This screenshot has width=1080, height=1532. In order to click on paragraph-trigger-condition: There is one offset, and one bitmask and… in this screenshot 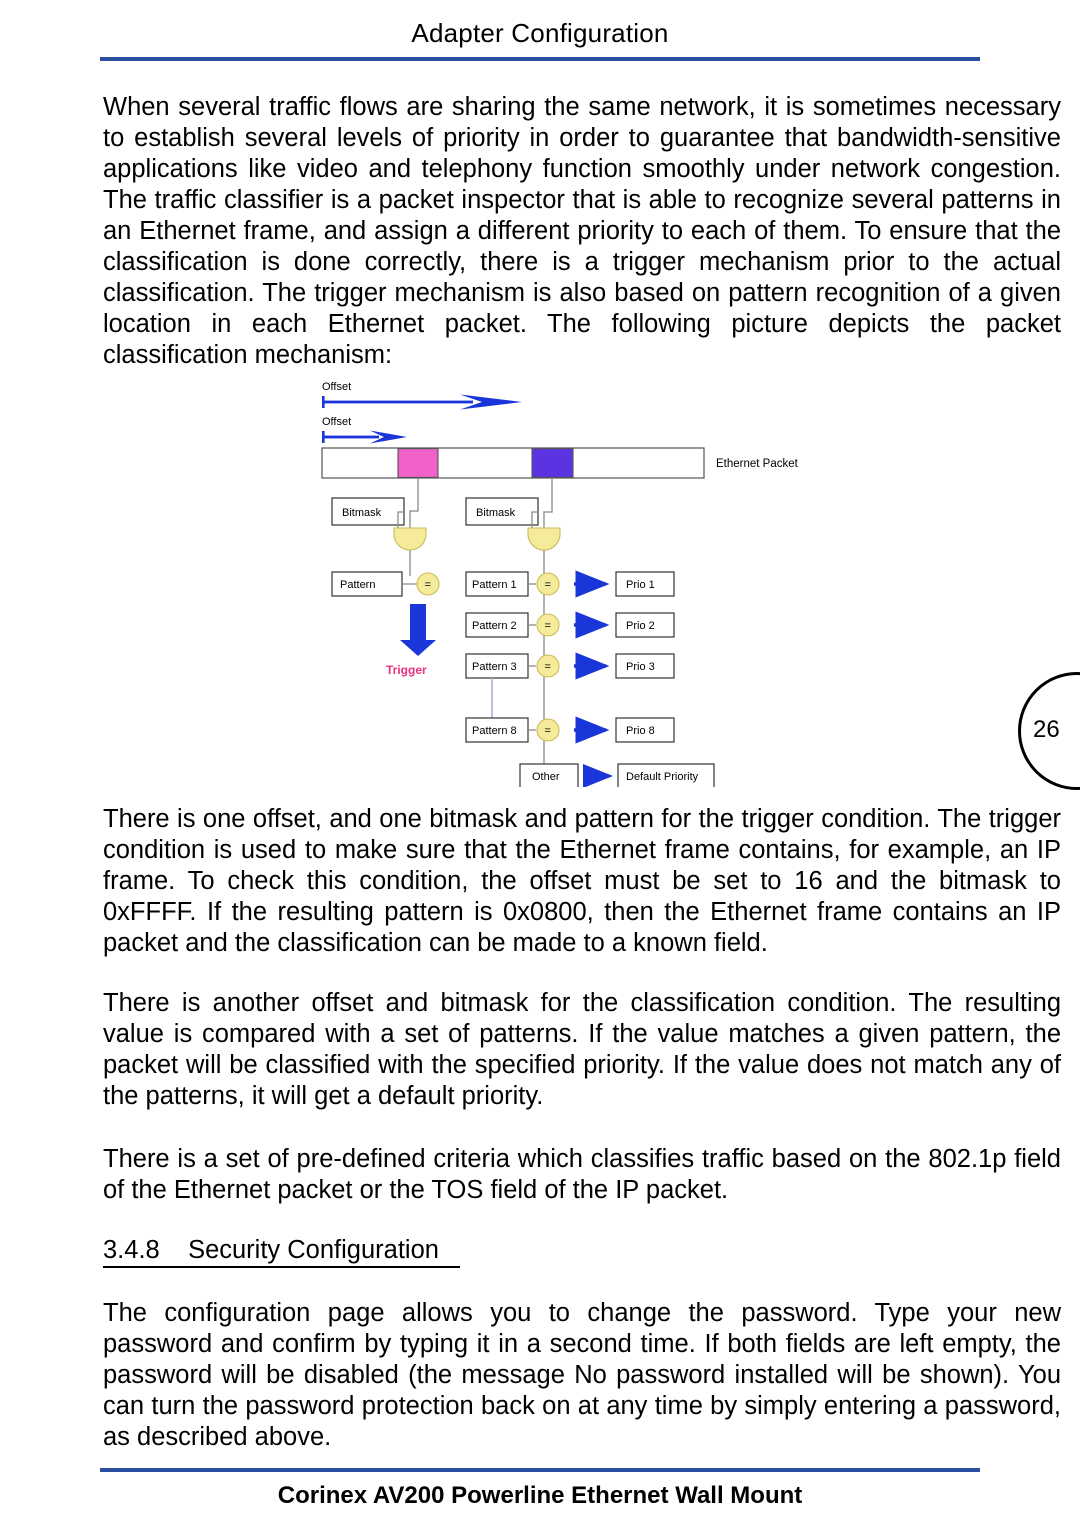, I will do `click(582, 881)`.